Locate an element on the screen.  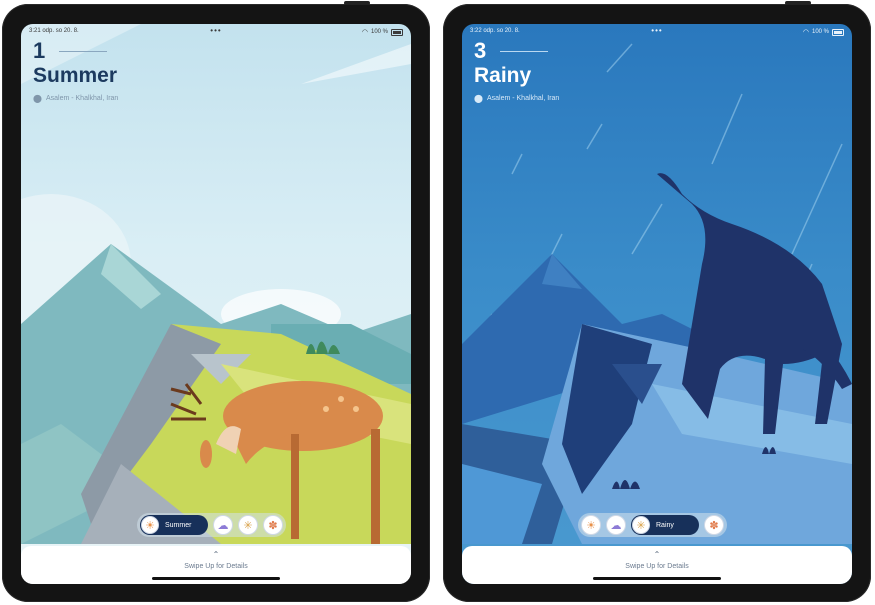
selected-season-label: Summer is located at coordinates (178, 525).